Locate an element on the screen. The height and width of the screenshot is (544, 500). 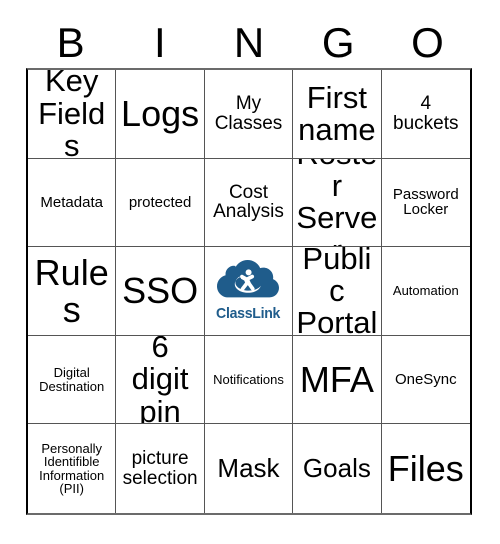
bingo-cell: Notifications is located at coordinates (249, 380).